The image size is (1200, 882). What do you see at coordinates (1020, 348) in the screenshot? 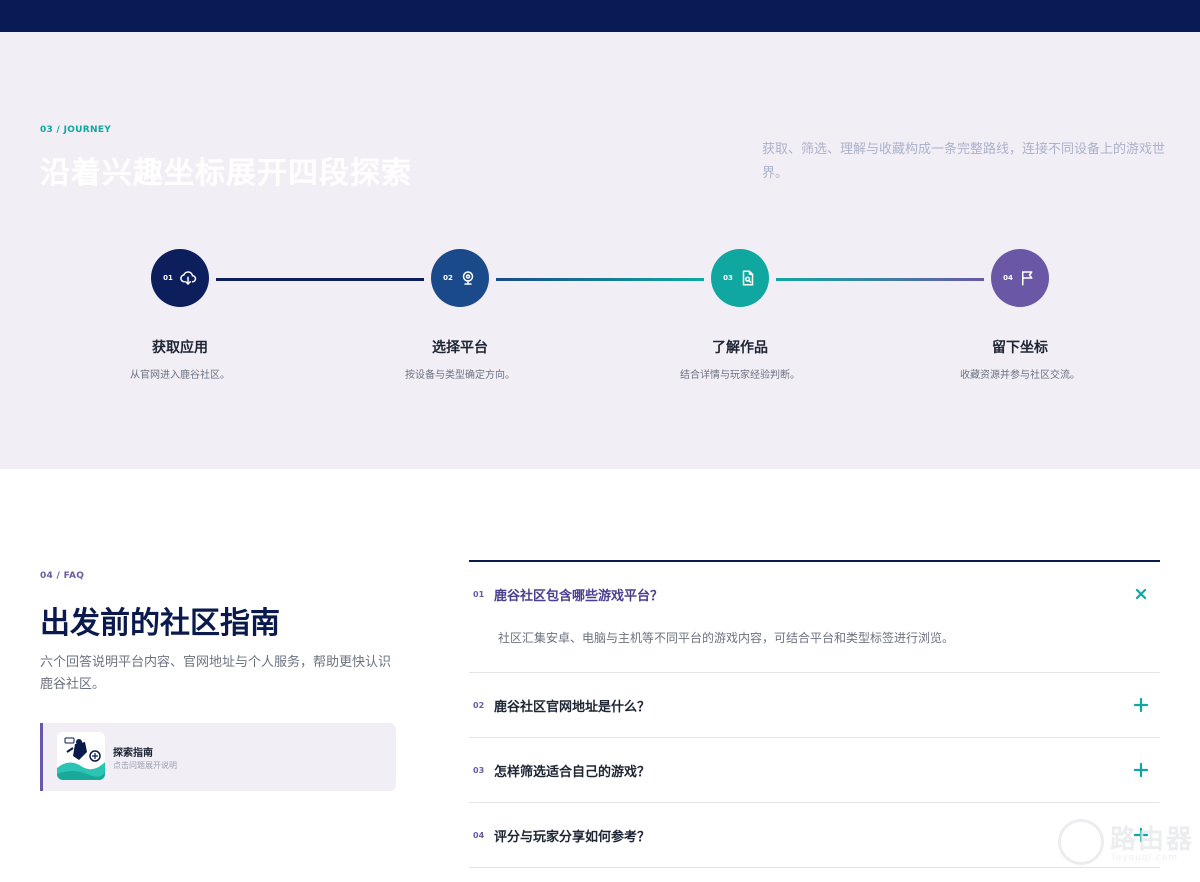
I see `step-4-title: 留下坐标` at bounding box center [1020, 348].